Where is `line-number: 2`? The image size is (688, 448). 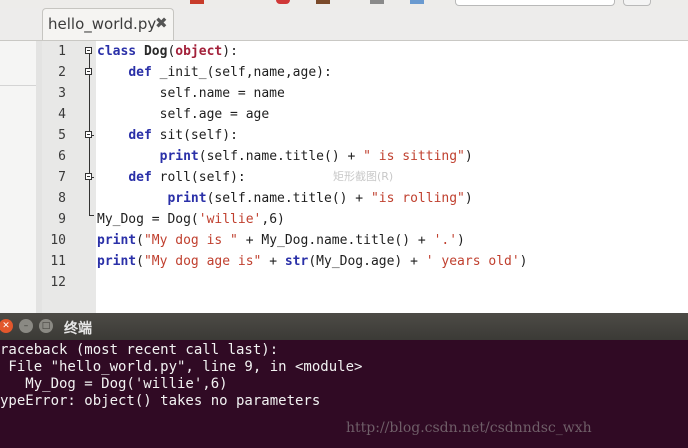
line-number: 2 is located at coordinates (62, 72).